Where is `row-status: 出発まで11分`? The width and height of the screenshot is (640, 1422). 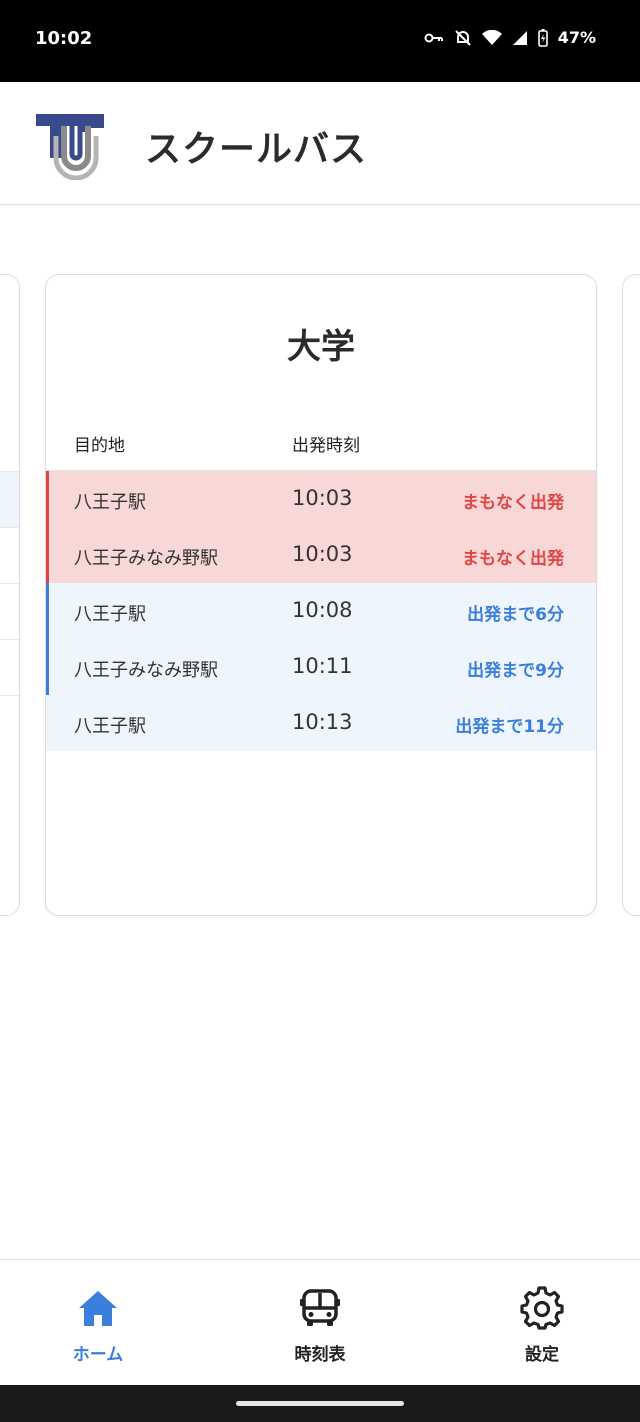
row-status: 出発まで11分 is located at coordinates (509, 727).